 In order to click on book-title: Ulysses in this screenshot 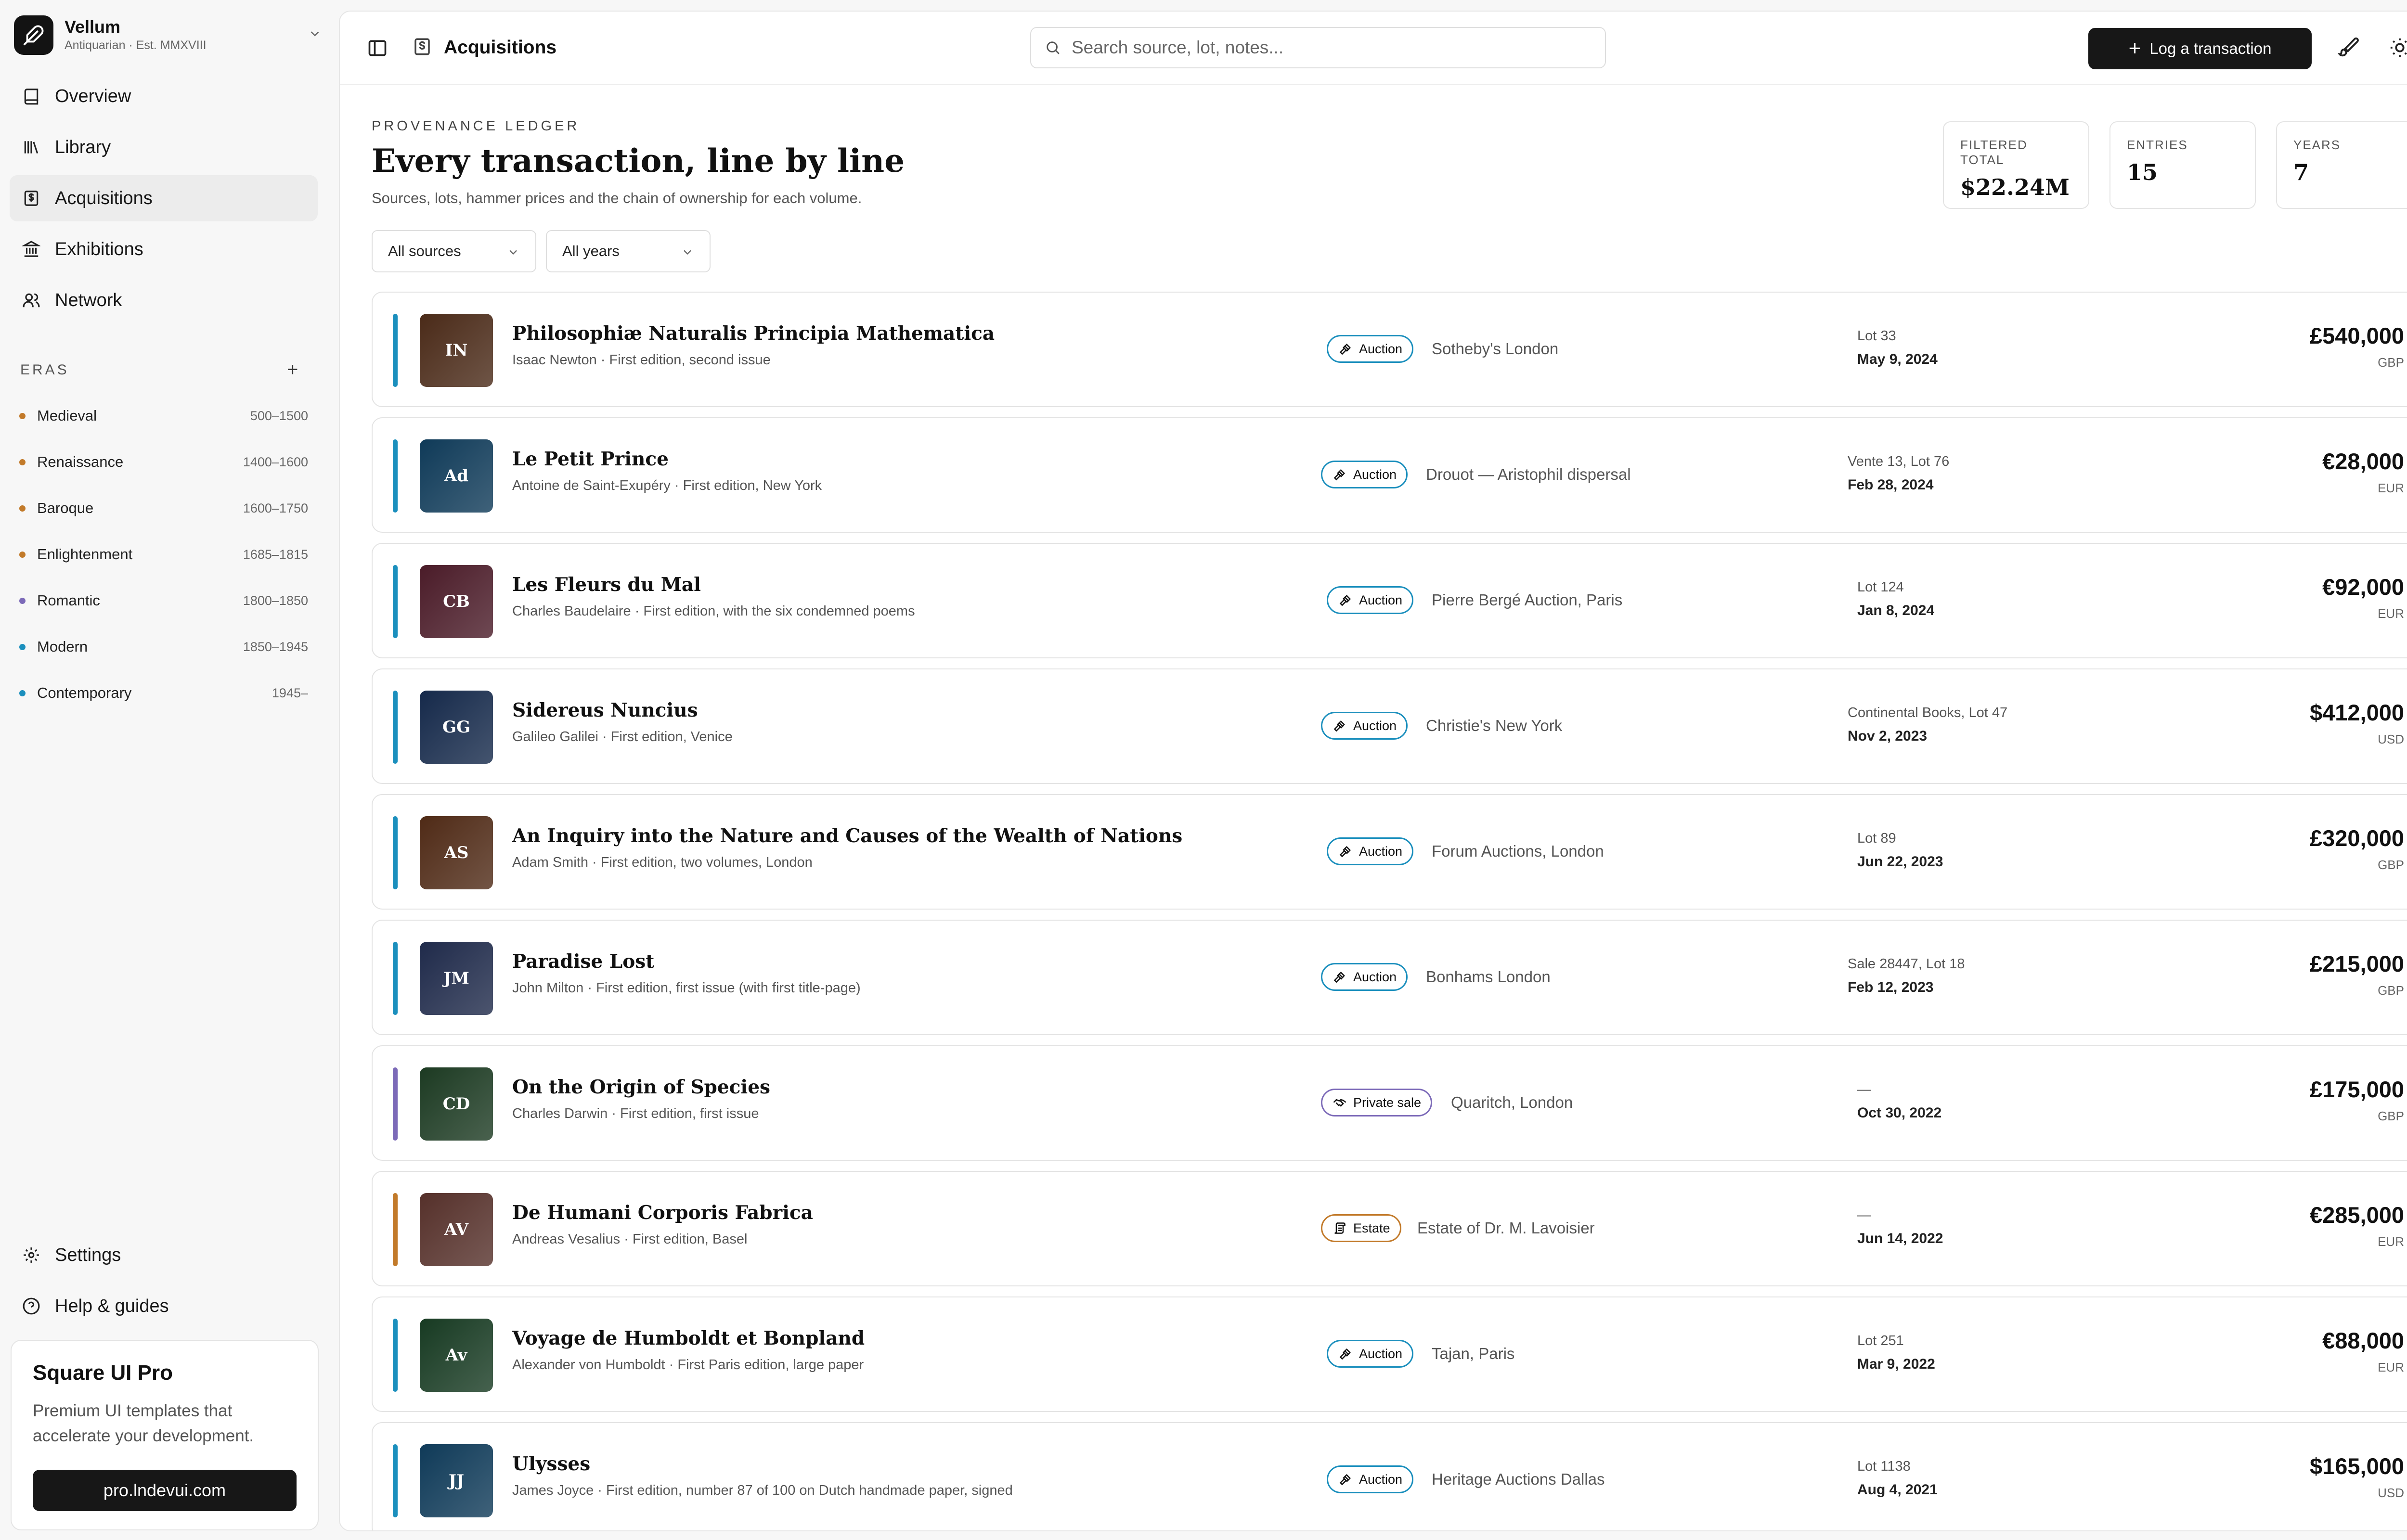, I will do `click(551, 1464)`.